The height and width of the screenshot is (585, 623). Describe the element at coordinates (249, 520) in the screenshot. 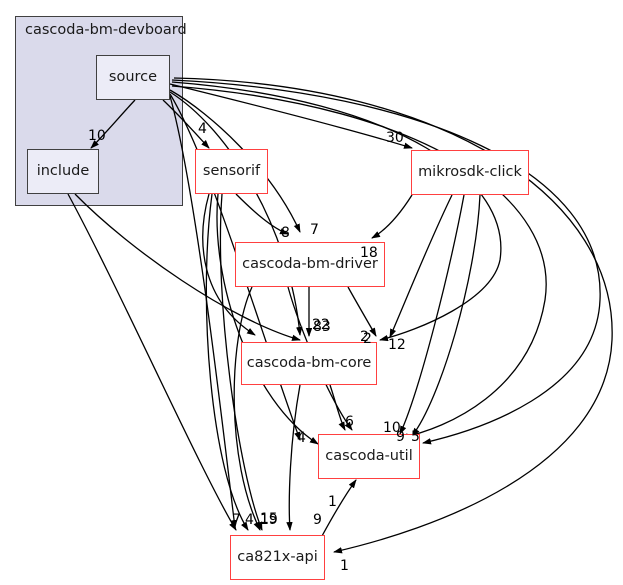

I see `edge-label-sensorif-to-ca821x-api: 4` at that location.